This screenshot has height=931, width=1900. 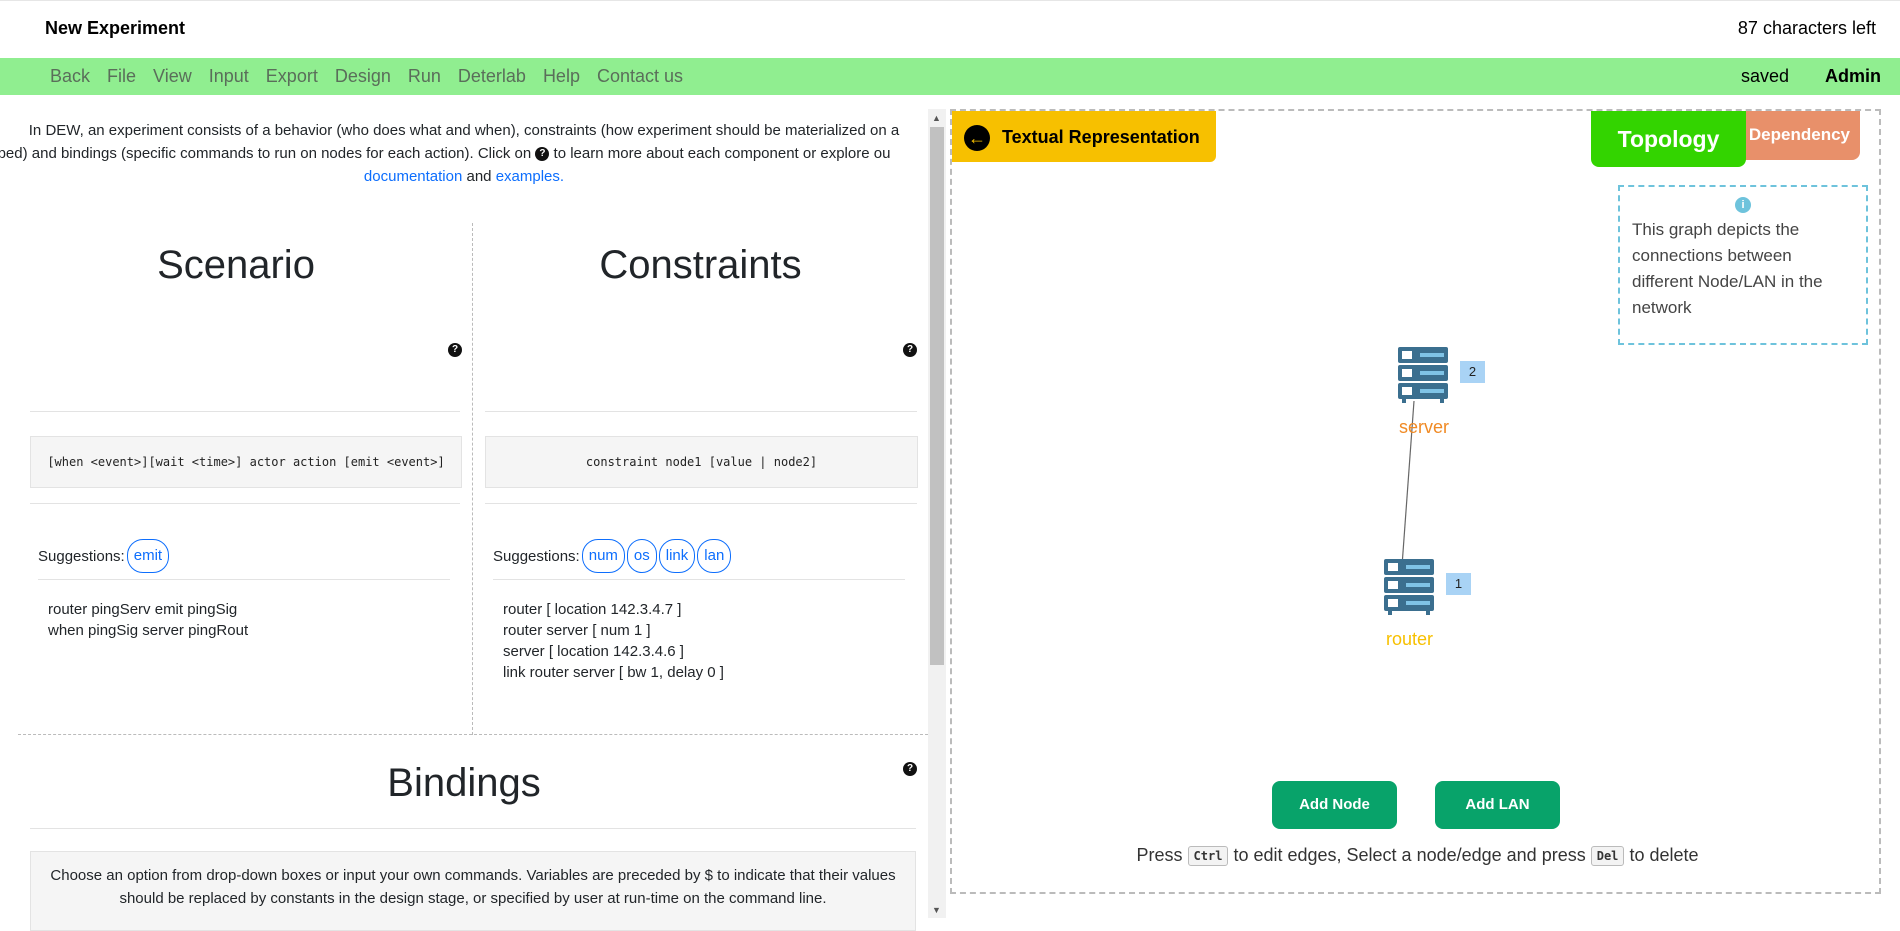 I want to click on suggestion-os: os, so click(x=641, y=556).